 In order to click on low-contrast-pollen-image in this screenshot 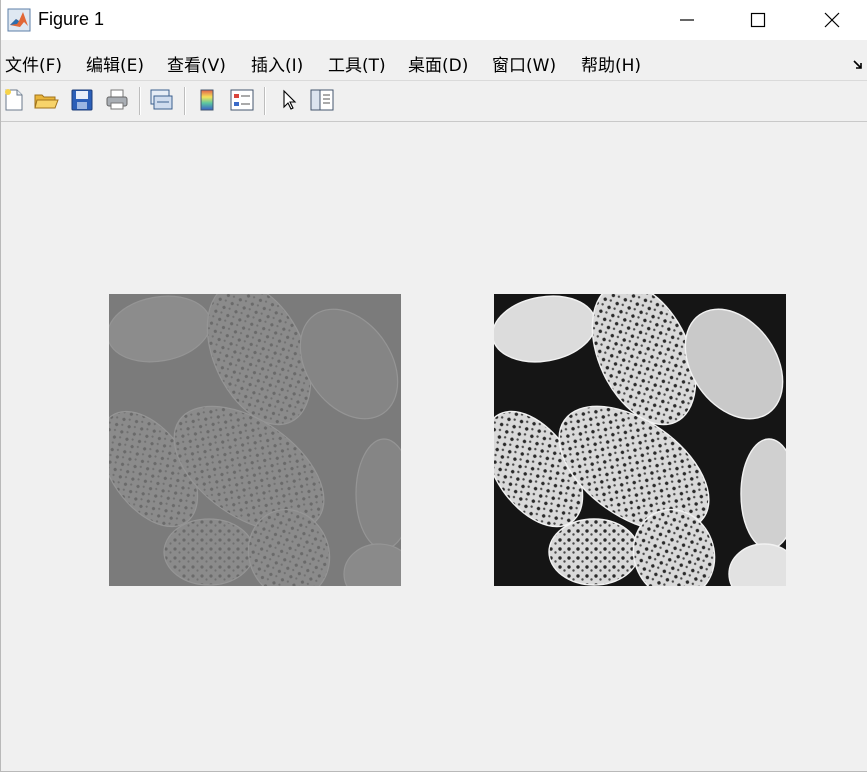, I will do `click(255, 440)`.